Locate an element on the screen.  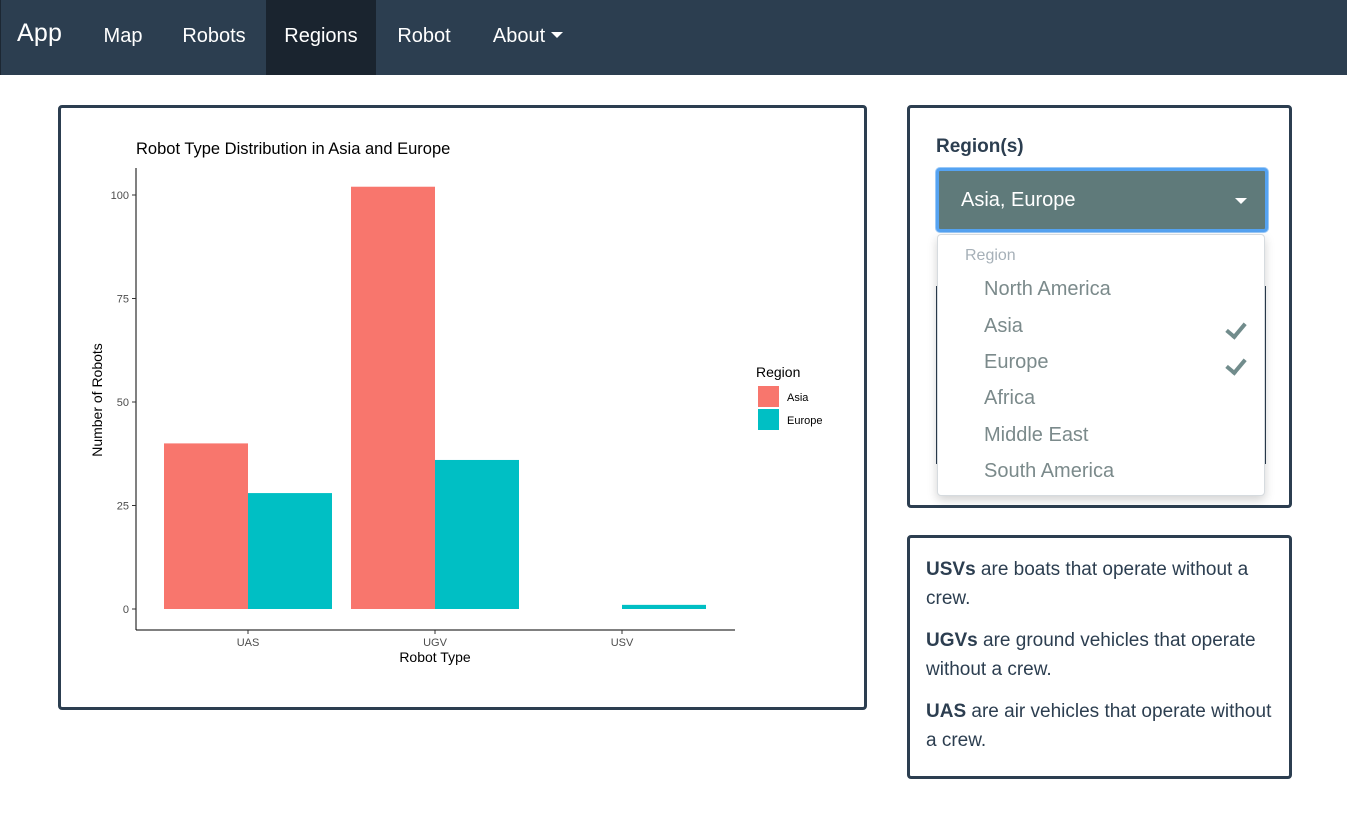
dropdown-option-south-america: South America is located at coordinates (1101, 471).